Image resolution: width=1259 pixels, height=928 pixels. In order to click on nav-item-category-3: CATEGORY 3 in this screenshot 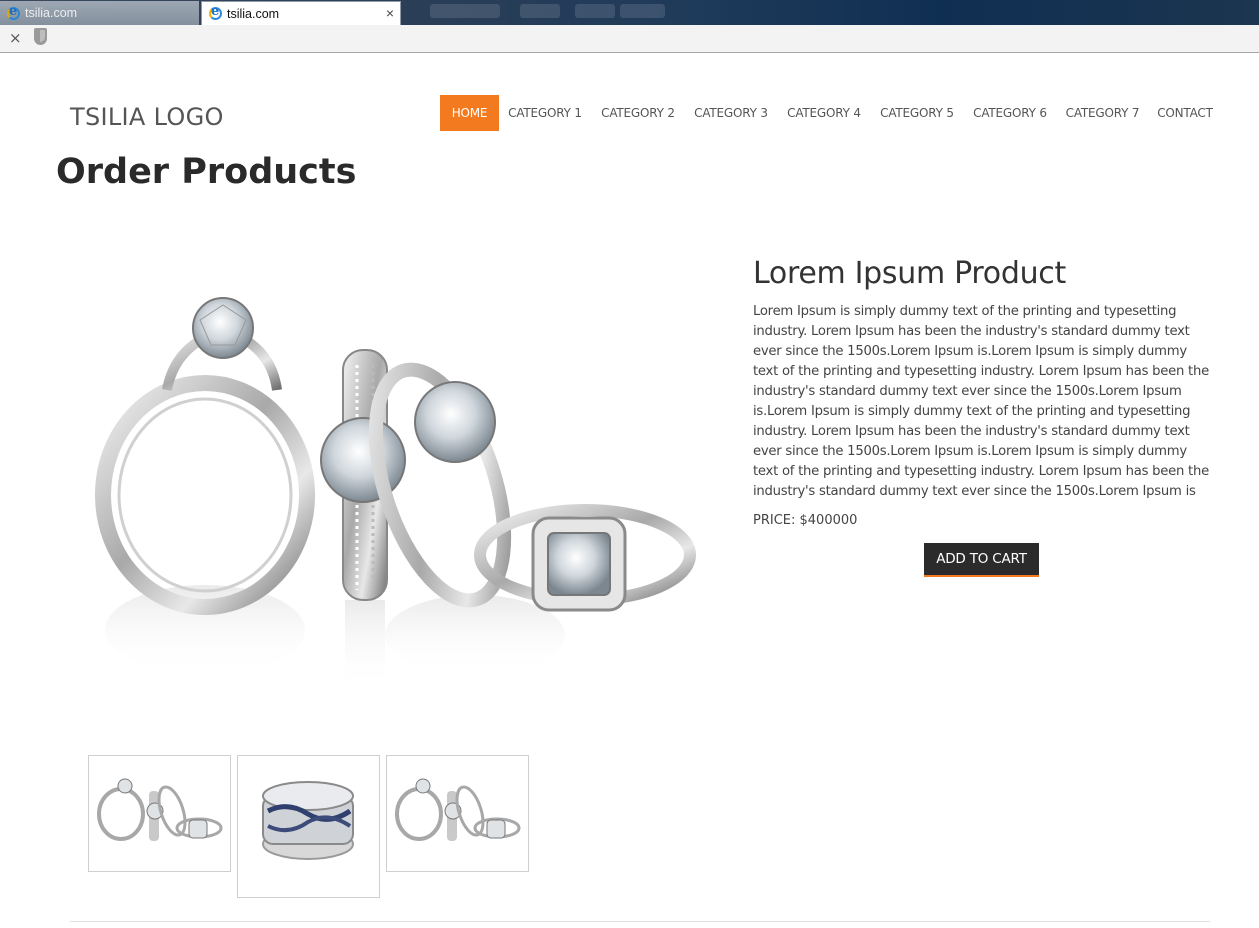, I will do `click(731, 113)`.